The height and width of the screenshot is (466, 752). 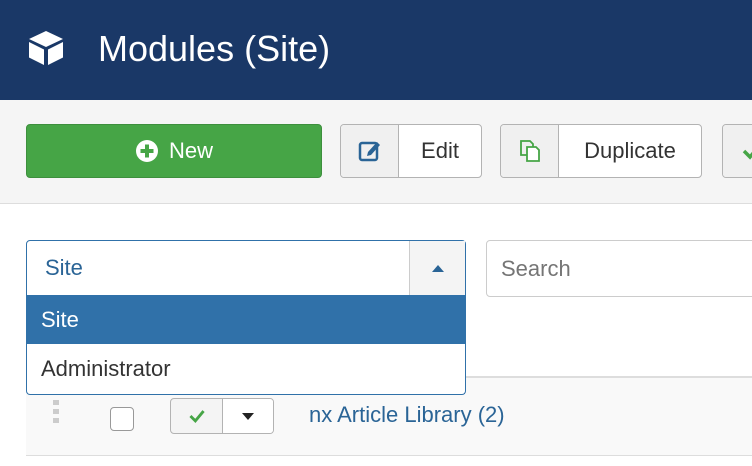 I want to click on new-button: New, so click(x=174, y=151).